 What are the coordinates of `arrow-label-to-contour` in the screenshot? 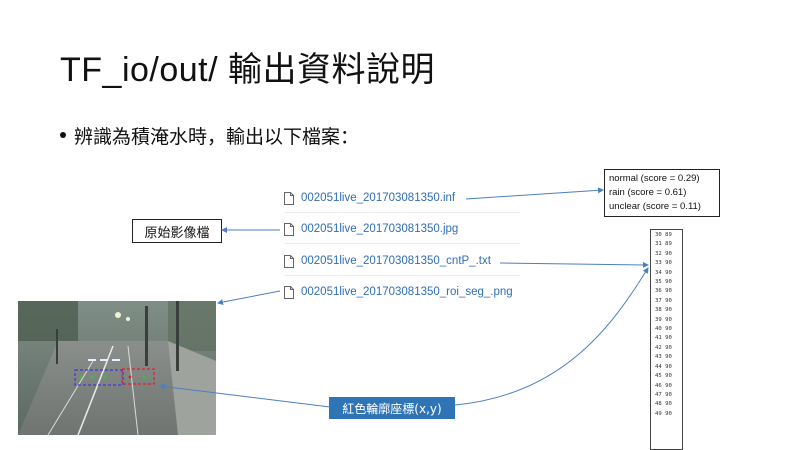 It's located at (245, 395).